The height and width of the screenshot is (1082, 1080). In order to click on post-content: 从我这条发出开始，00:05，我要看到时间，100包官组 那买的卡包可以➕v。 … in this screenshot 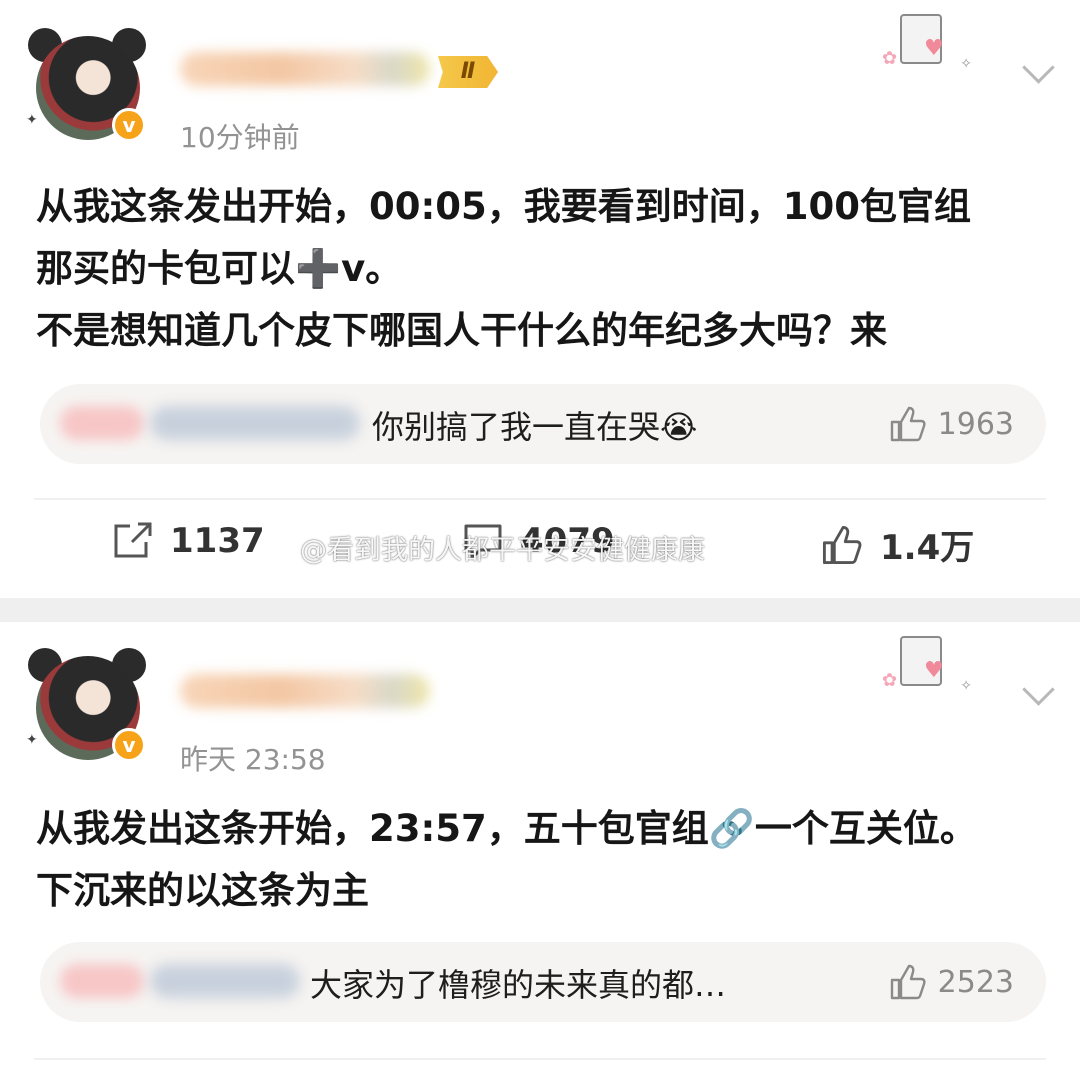, I will do `click(504, 268)`.